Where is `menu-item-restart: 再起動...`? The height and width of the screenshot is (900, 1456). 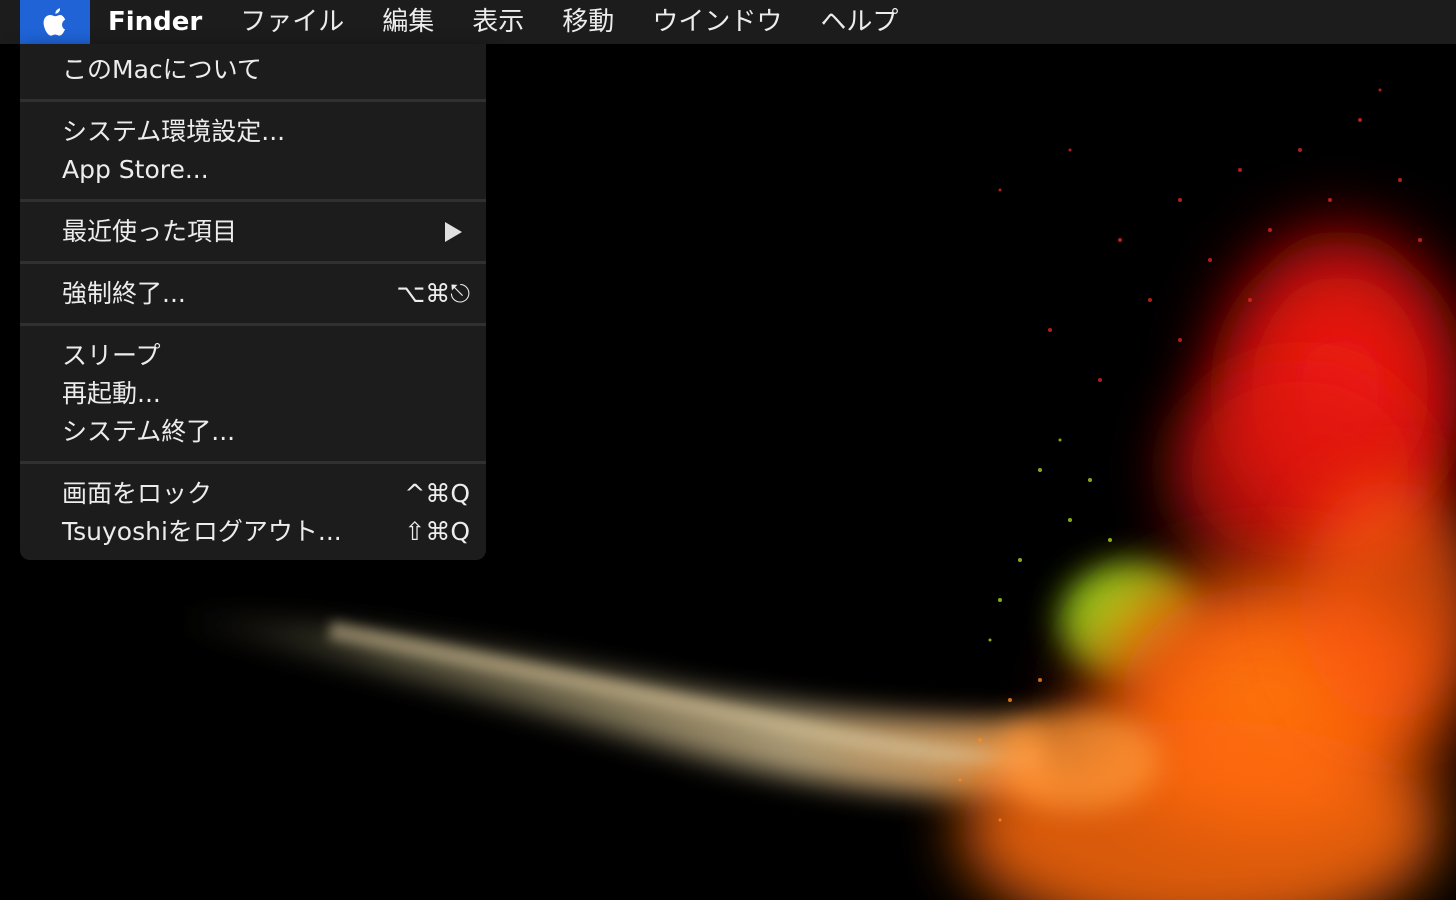 menu-item-restart: 再起動... is located at coordinates (253, 394).